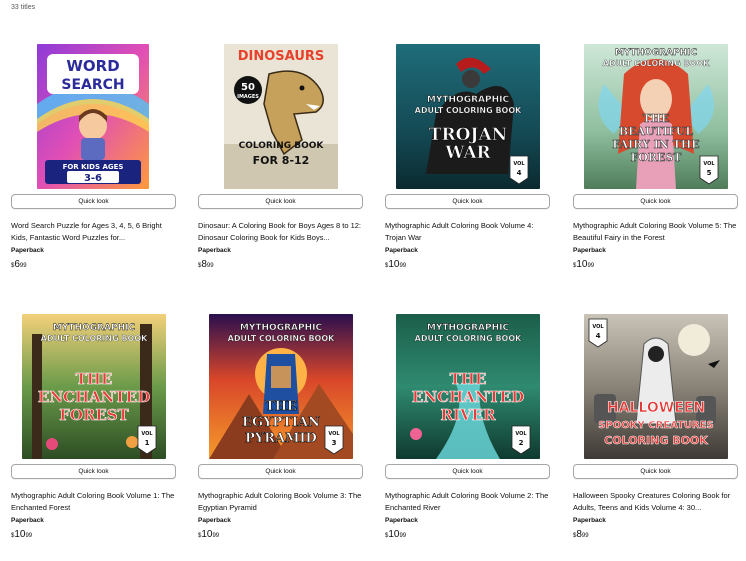  I want to click on cover-volume-number: 3, so click(334, 443).